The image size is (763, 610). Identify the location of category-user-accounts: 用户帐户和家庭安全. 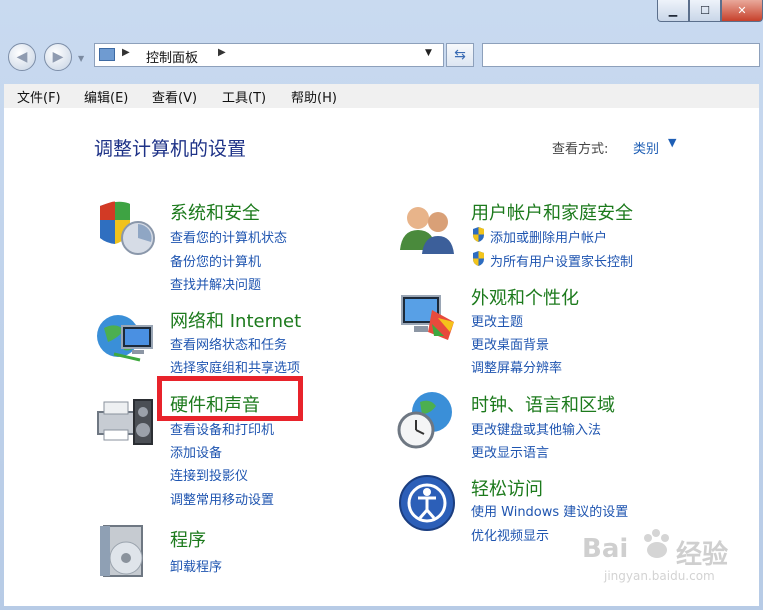
(552, 212).